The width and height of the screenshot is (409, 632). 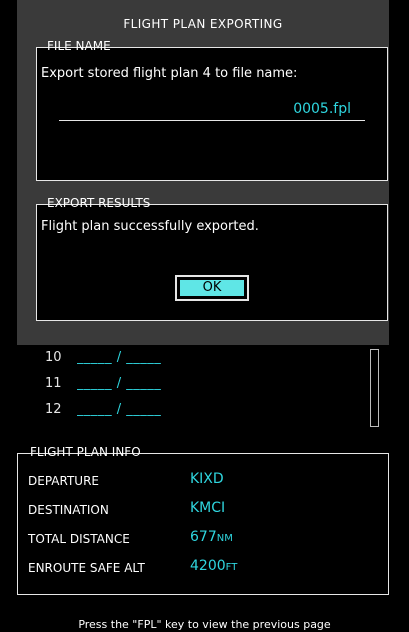 I want to click on file-name-label: FILE NAME, so click(x=79, y=46).